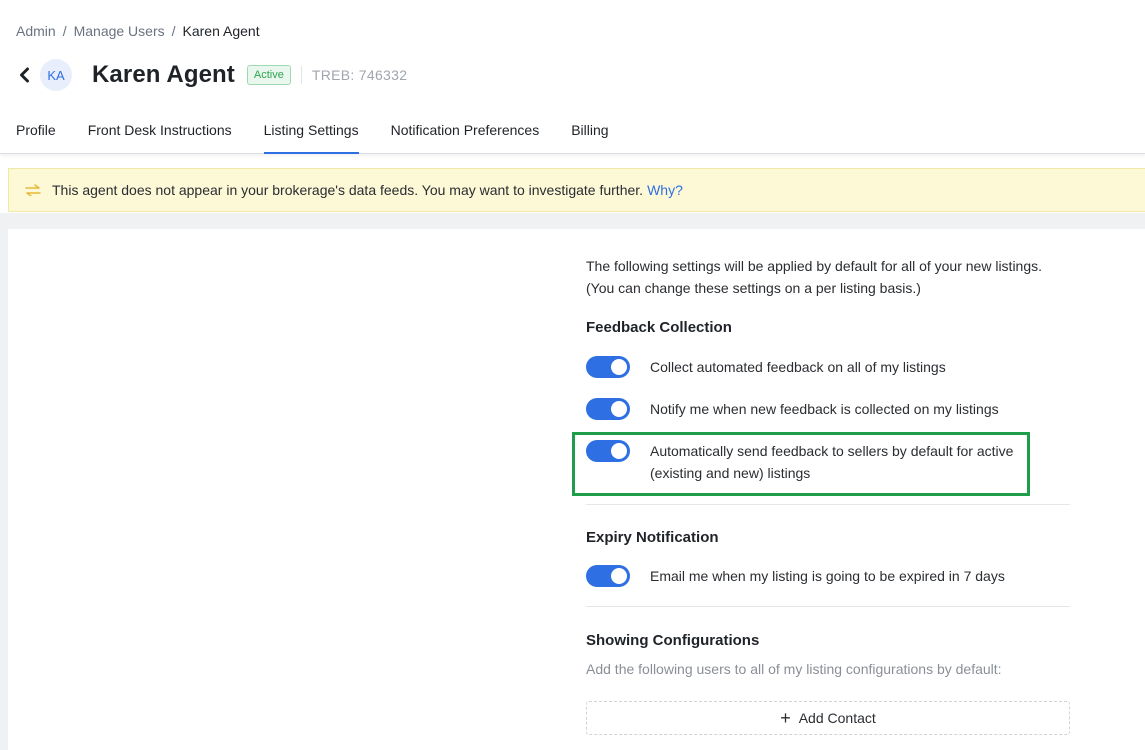 The image size is (1145, 750). I want to click on agent-title-row: KA Karen Agent Active TREB: 746332, so click(211, 75).